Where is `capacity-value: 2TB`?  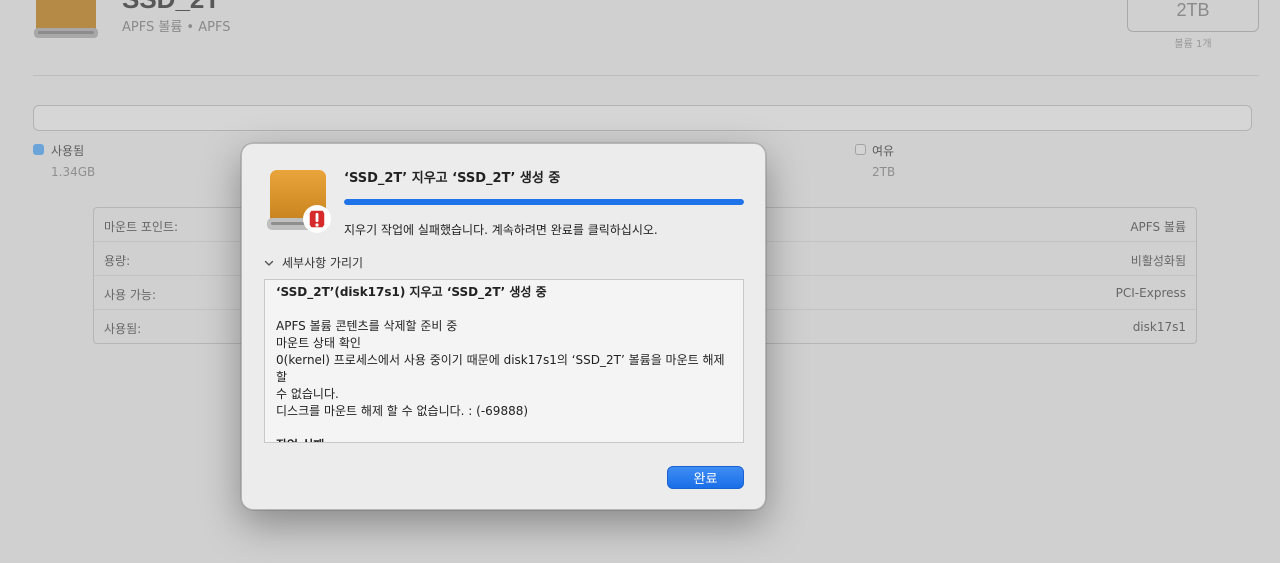 capacity-value: 2TB is located at coordinates (1193, 10).